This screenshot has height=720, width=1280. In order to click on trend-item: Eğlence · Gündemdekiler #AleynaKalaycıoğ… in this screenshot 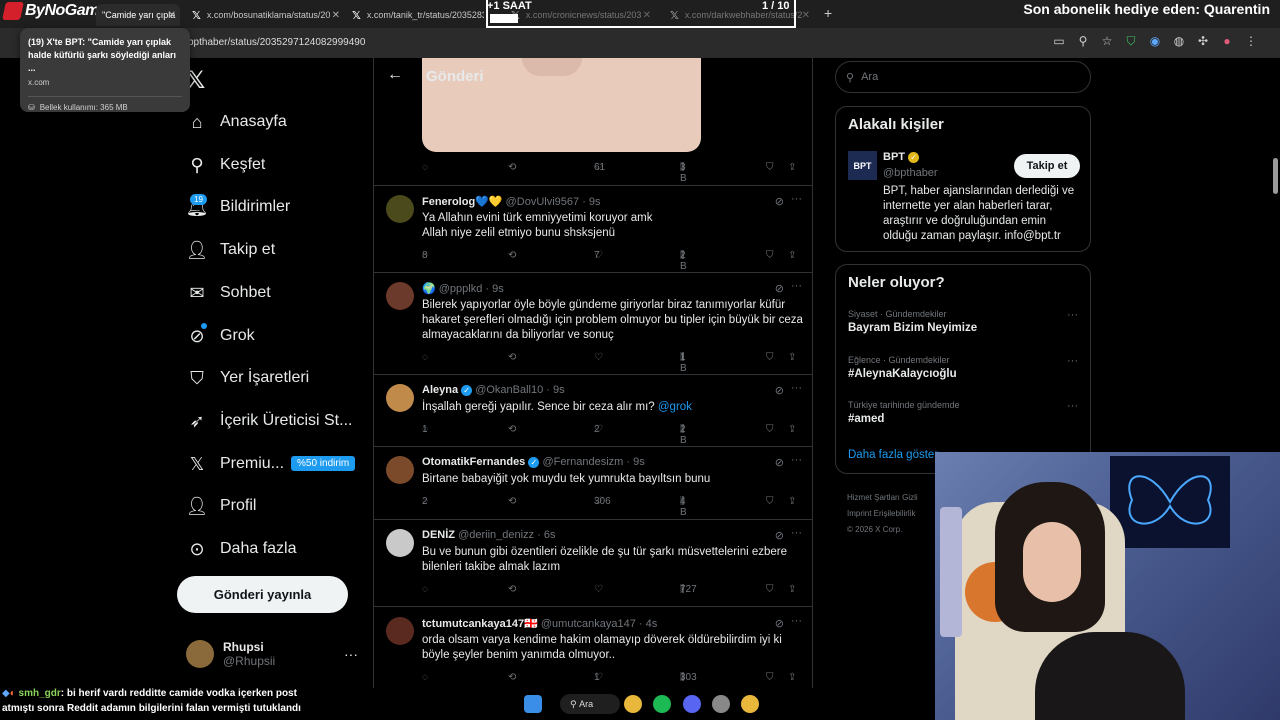, I will do `click(963, 367)`.